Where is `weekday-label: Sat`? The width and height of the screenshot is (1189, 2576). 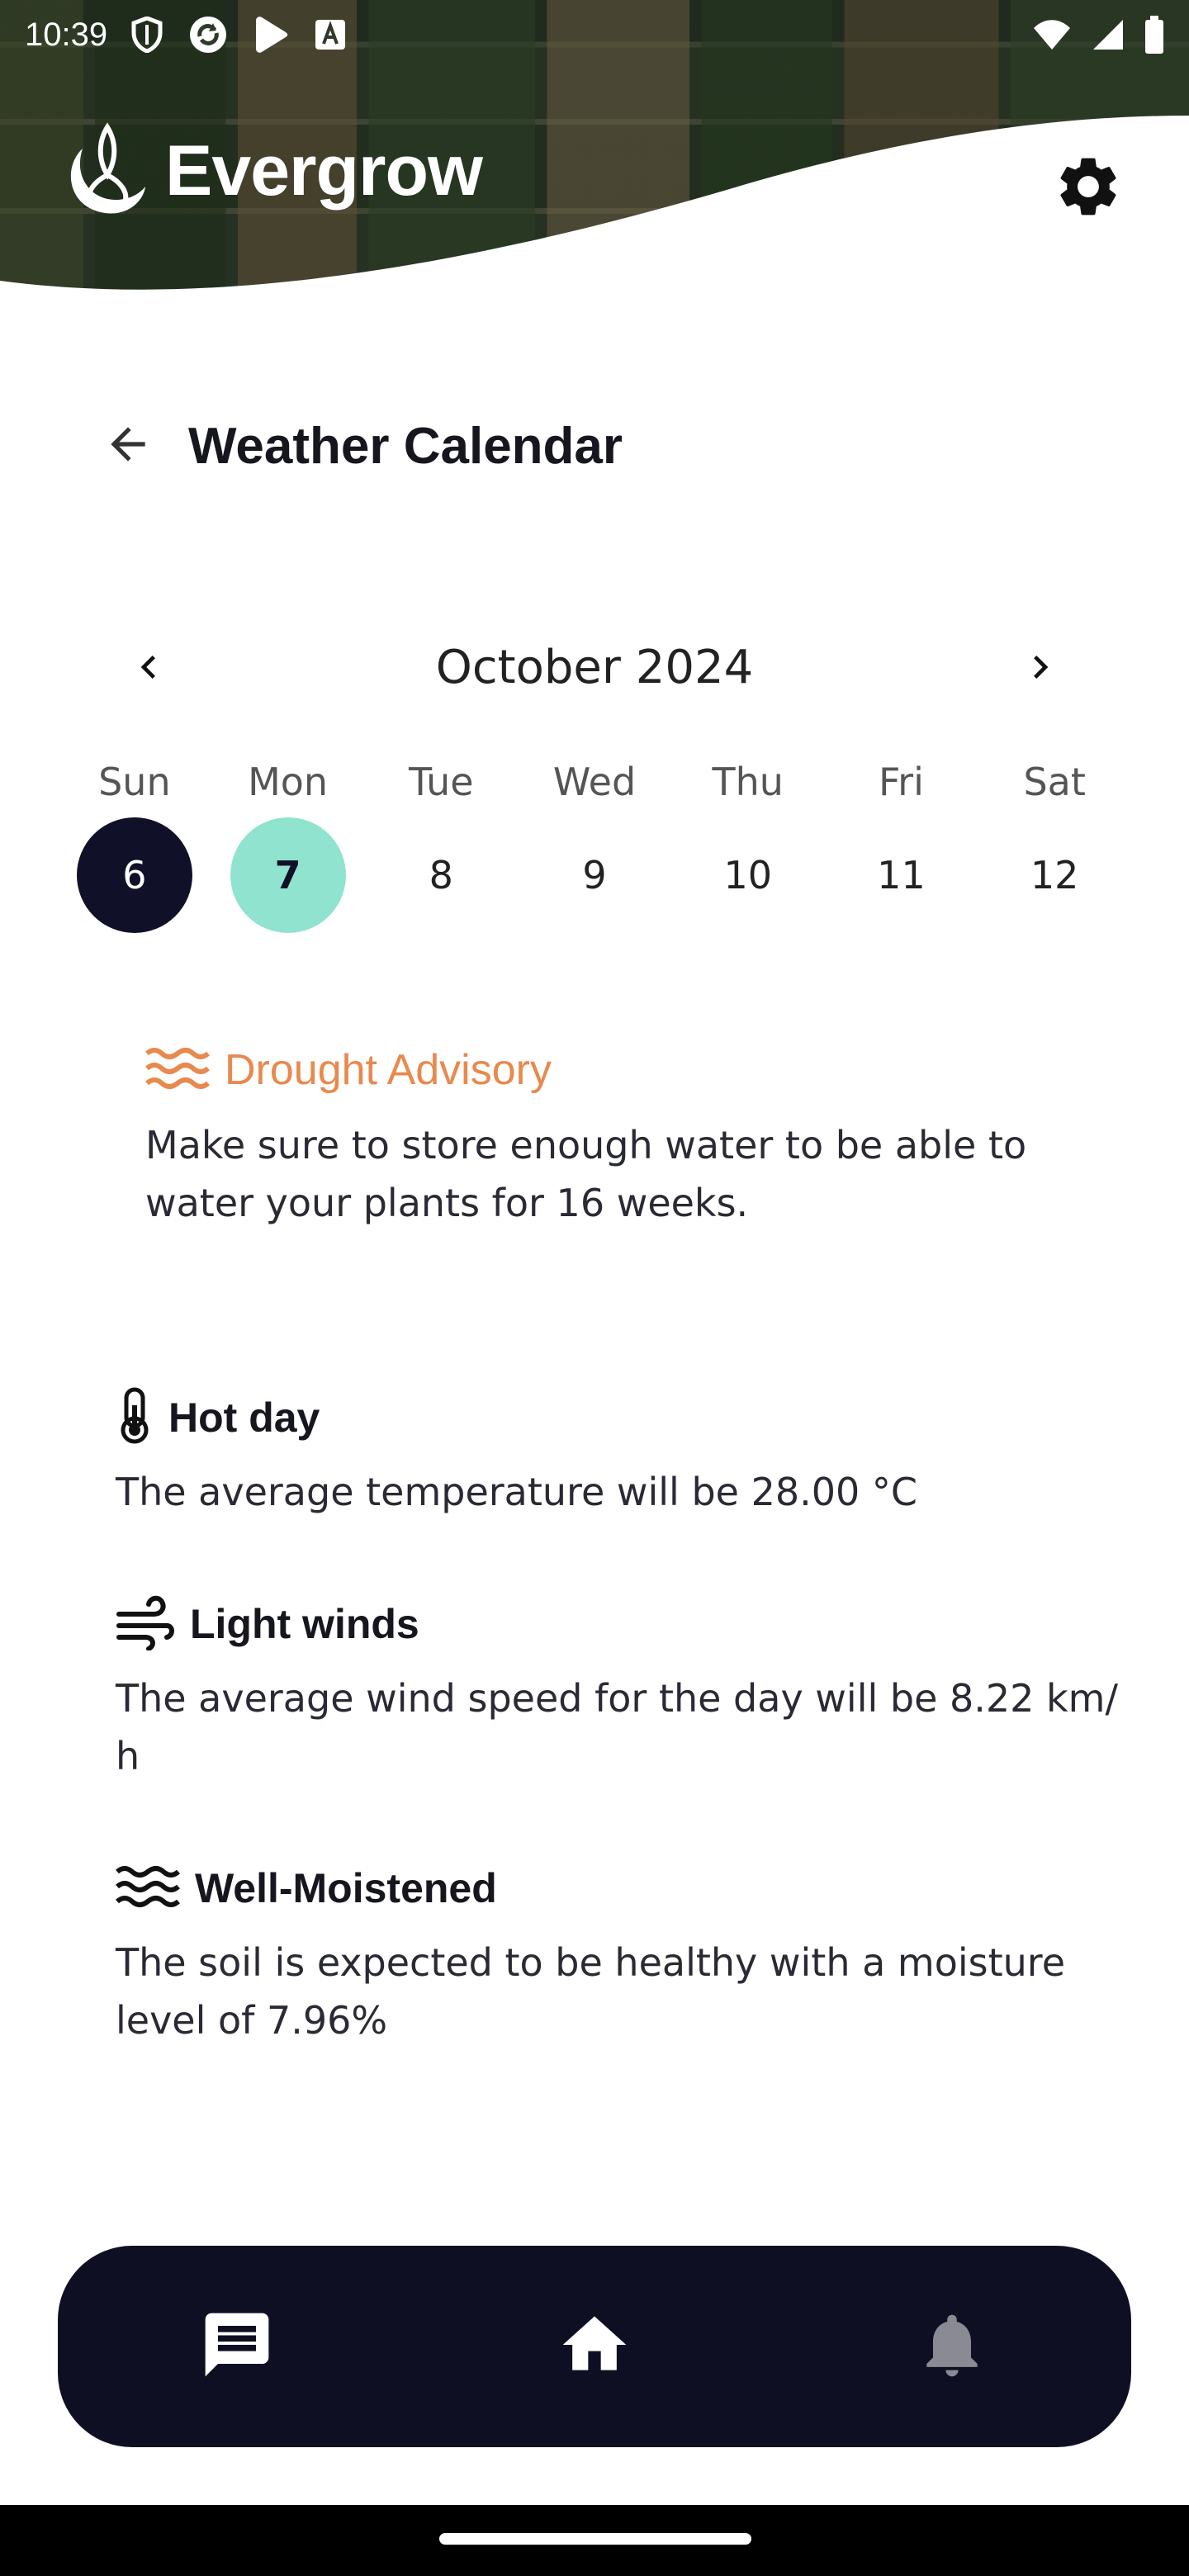 weekday-label: Sat is located at coordinates (1054, 782).